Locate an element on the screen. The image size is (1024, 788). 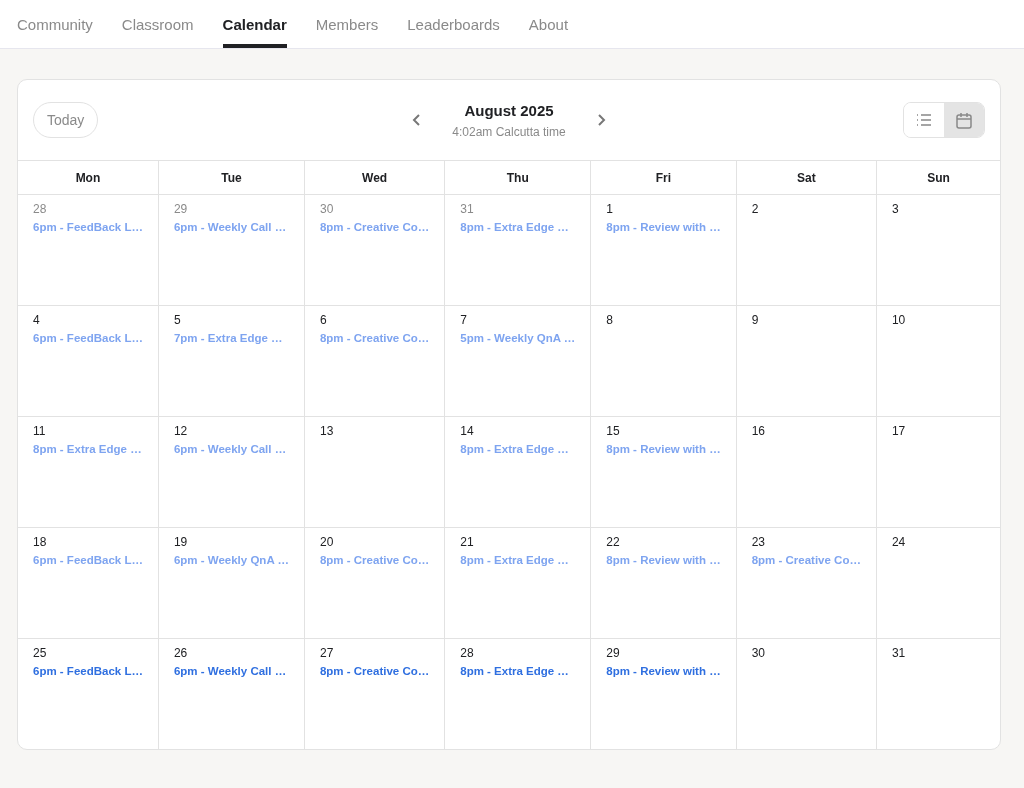
today-button: Today is located at coordinates (66, 120).